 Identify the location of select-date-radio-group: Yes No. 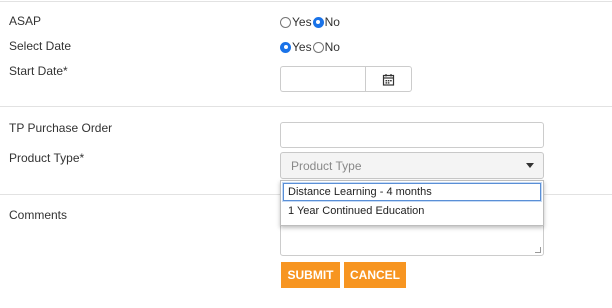
(310, 47).